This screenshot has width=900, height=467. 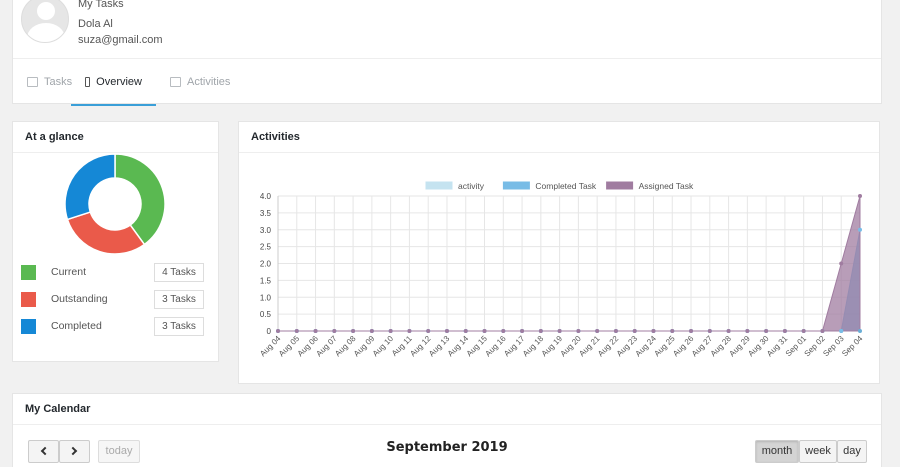 I want to click on legend-activity: activity, so click(x=454, y=185).